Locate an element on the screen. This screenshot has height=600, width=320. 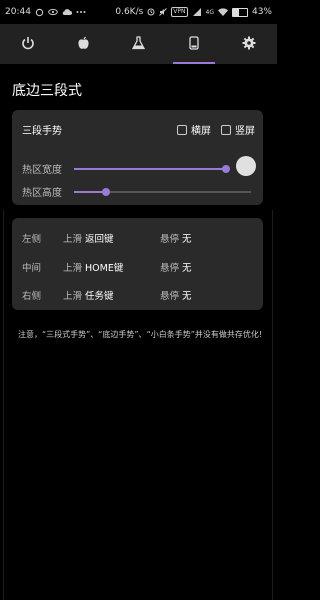
apple-icon is located at coordinates (83, 44).